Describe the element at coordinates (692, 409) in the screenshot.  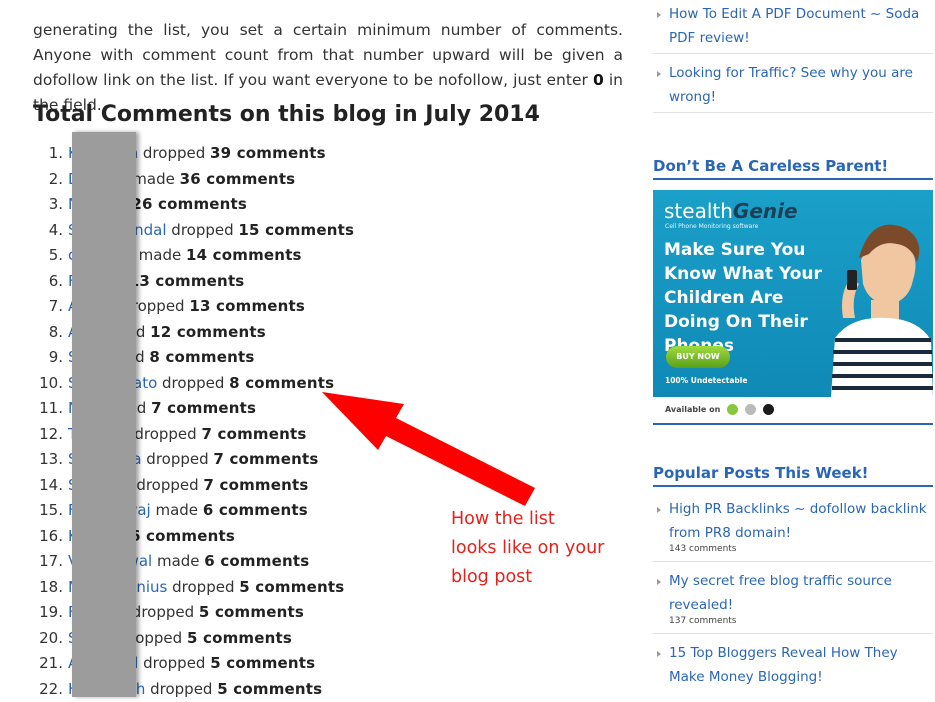
I see `ad-available-label: Available on` at that location.